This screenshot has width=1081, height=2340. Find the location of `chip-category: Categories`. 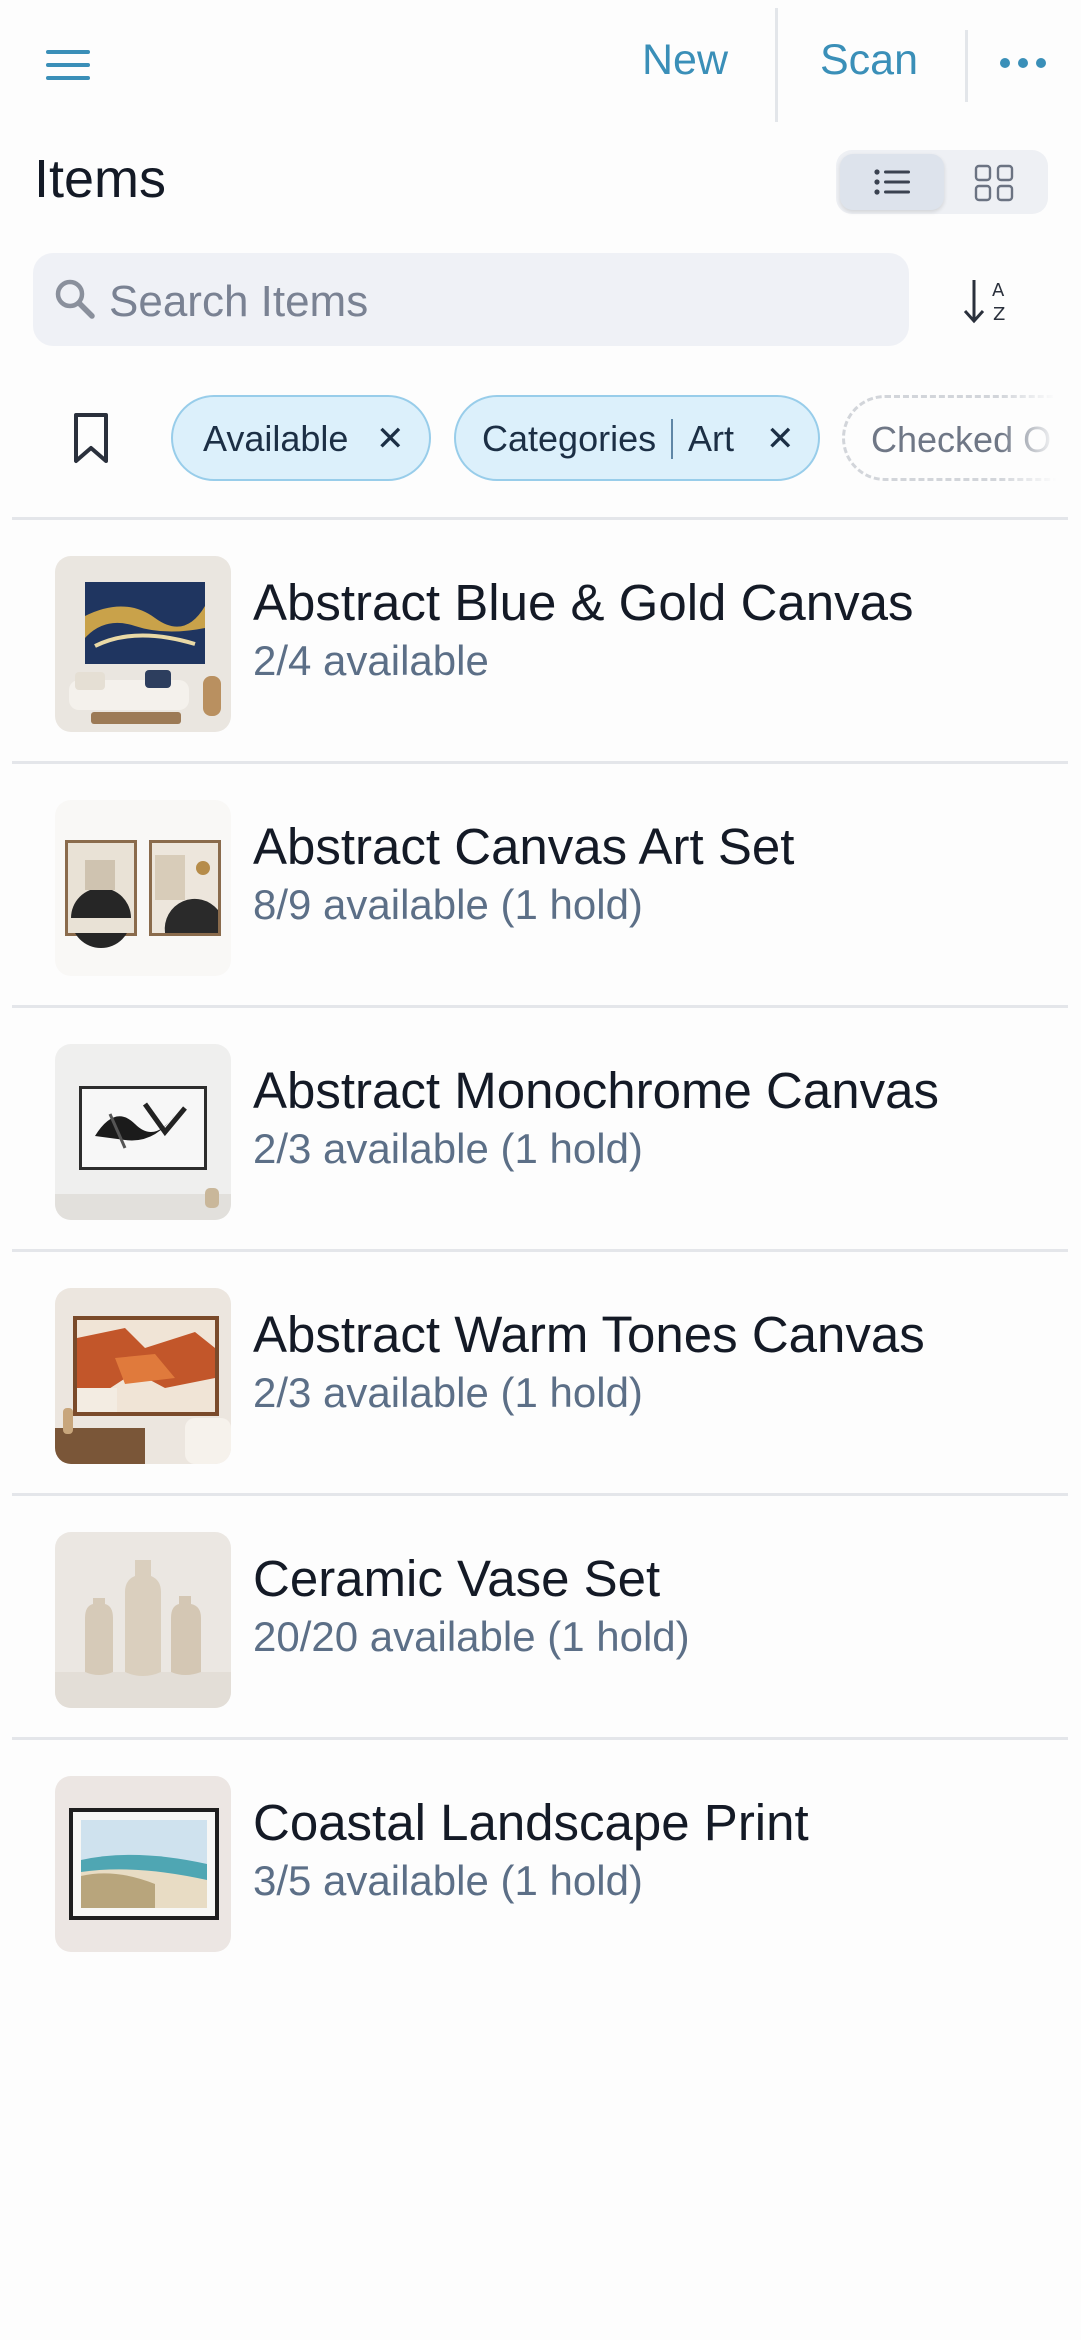

chip-category: Categories is located at coordinates (569, 438).